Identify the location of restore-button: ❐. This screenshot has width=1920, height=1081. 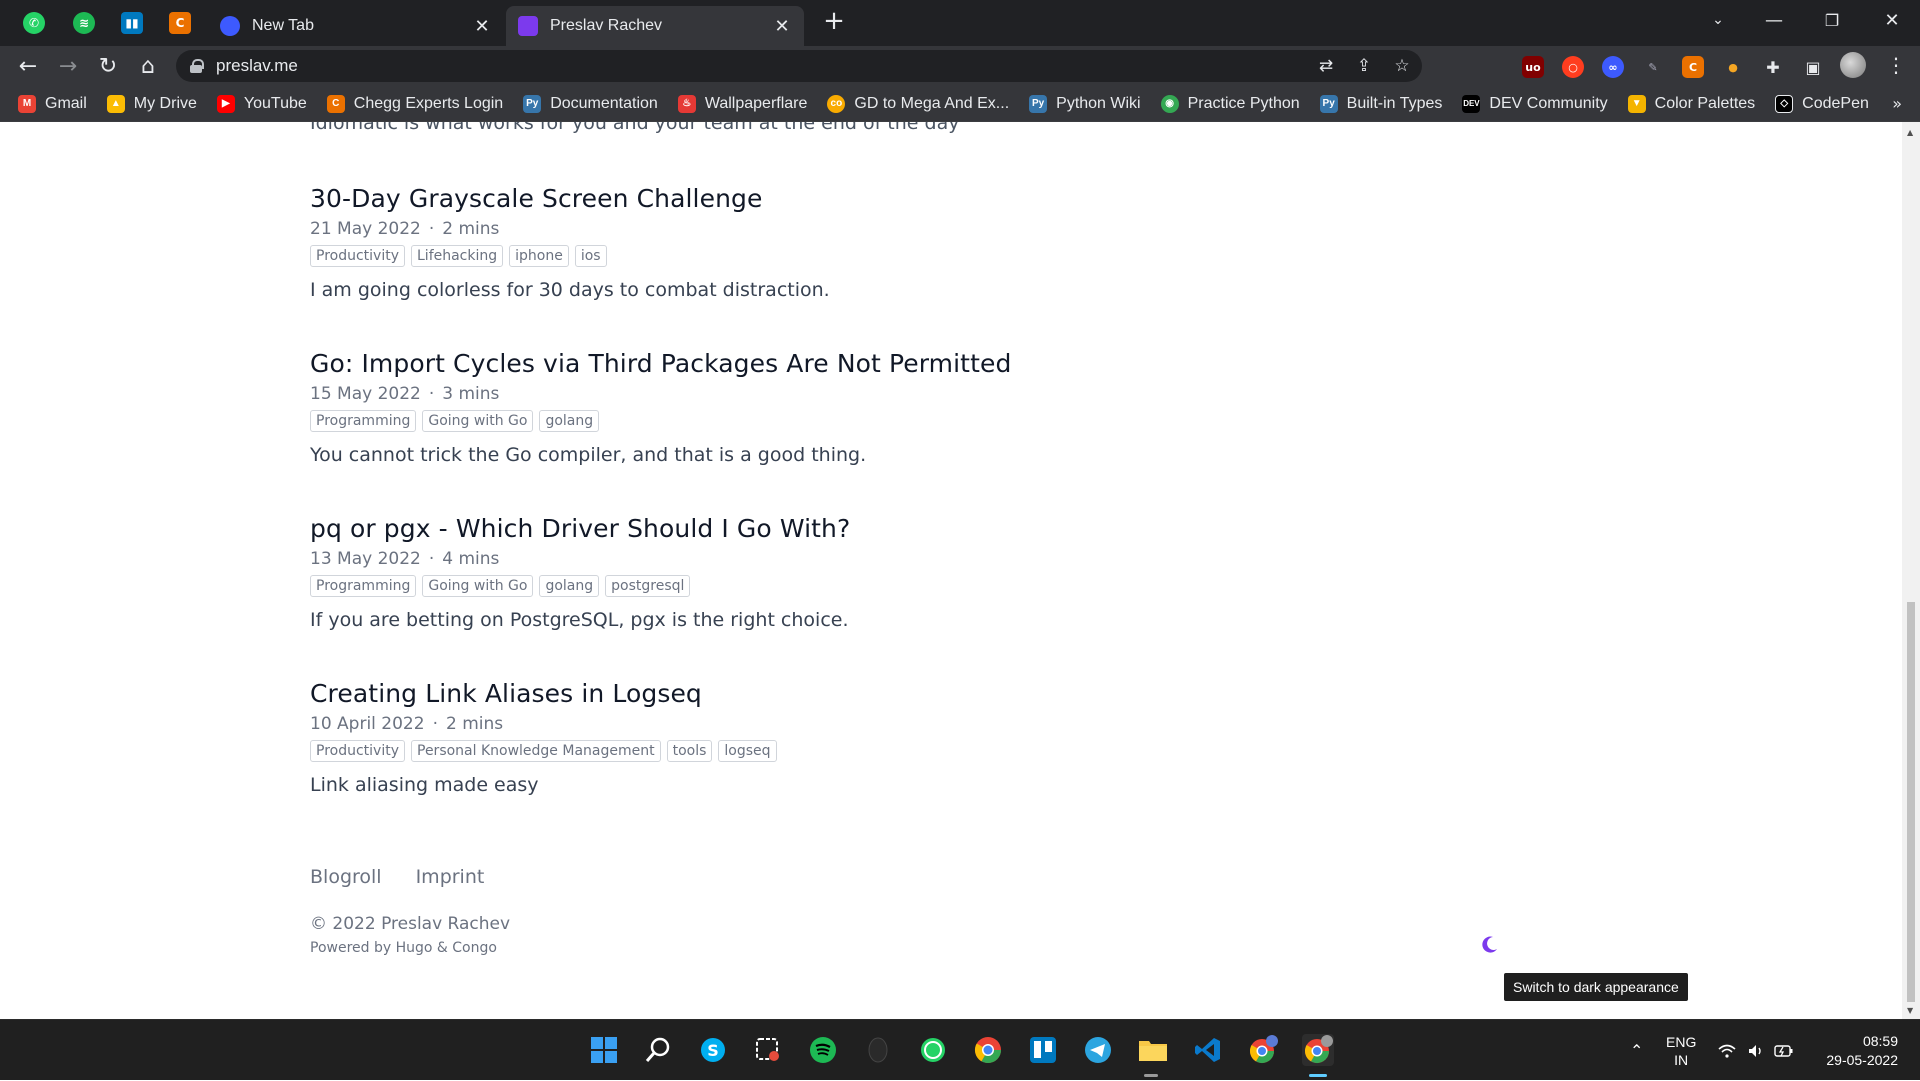
(1832, 20).